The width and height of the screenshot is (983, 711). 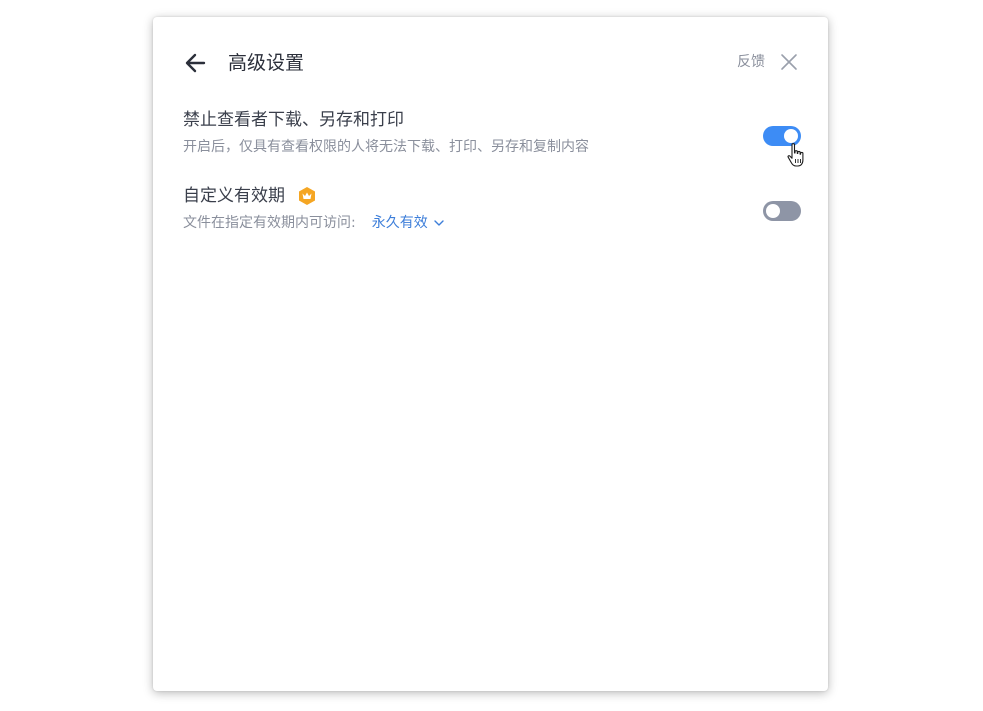 I want to click on setting-title: 禁止查看者下载、另存和打印, so click(x=293, y=120).